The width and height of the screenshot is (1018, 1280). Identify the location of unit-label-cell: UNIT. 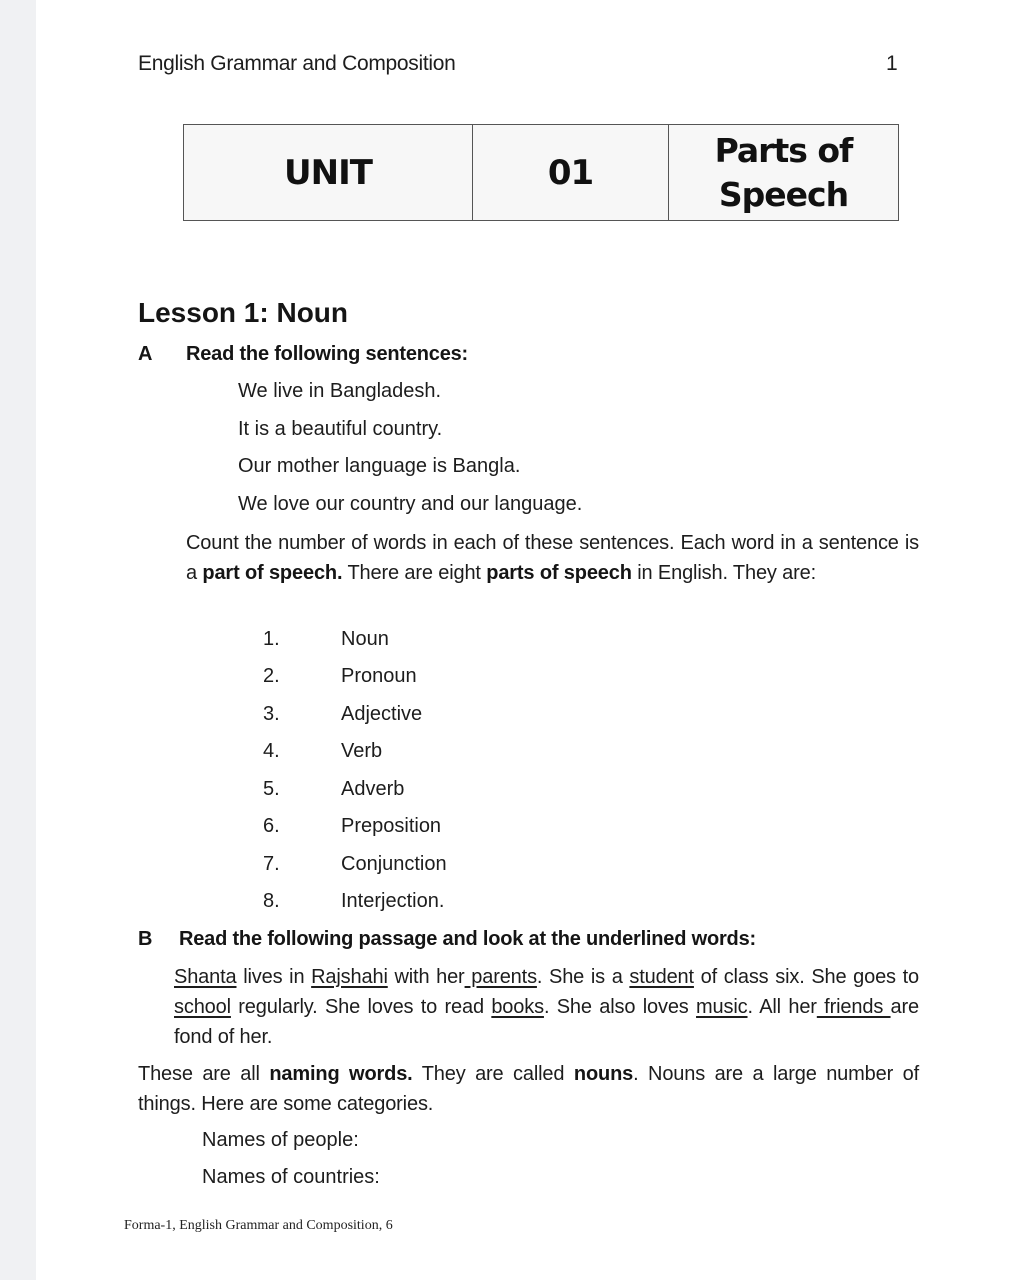
(328, 172).